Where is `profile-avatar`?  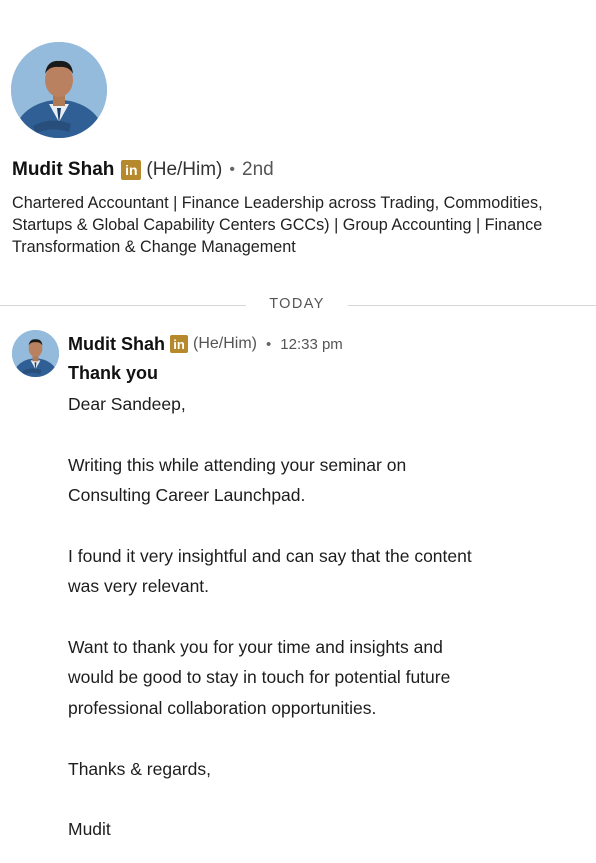 profile-avatar is located at coordinates (59, 90).